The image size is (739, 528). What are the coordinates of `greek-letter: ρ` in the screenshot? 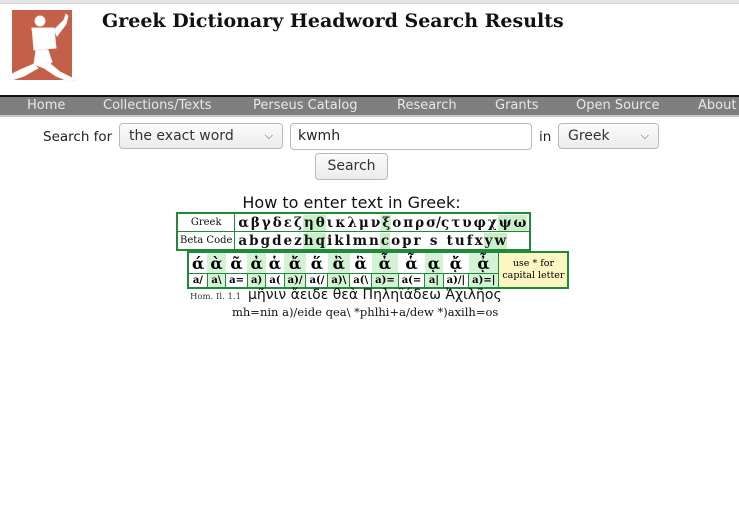 It's located at (420, 222).